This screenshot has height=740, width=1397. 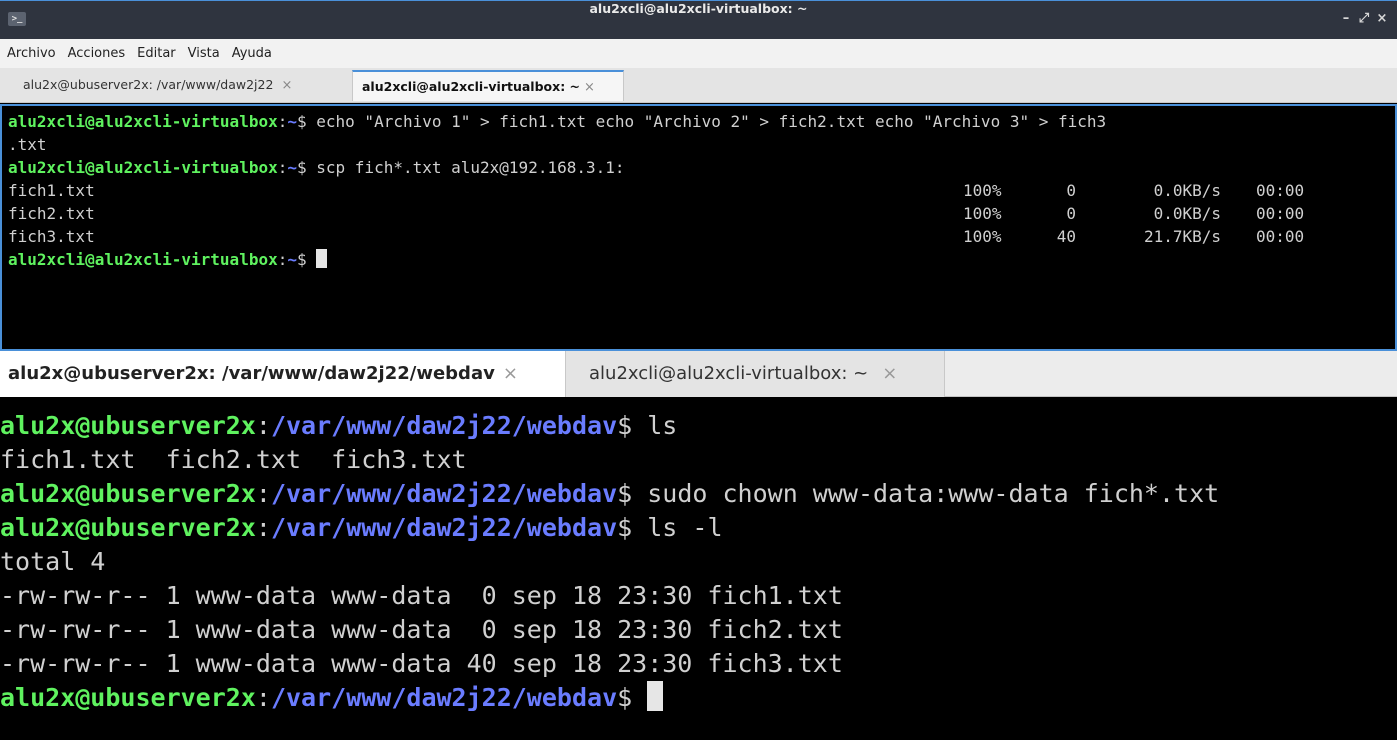 What do you see at coordinates (53, 561) in the screenshot?
I see `terminal-line: total 4` at bounding box center [53, 561].